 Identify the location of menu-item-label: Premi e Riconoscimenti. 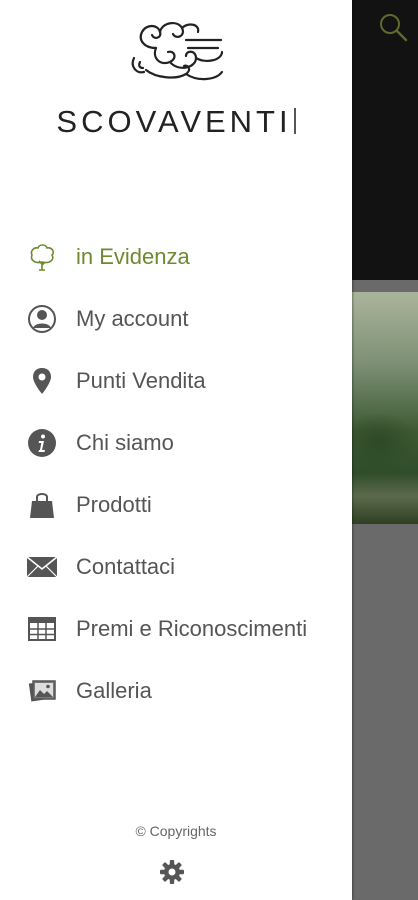
(192, 628).